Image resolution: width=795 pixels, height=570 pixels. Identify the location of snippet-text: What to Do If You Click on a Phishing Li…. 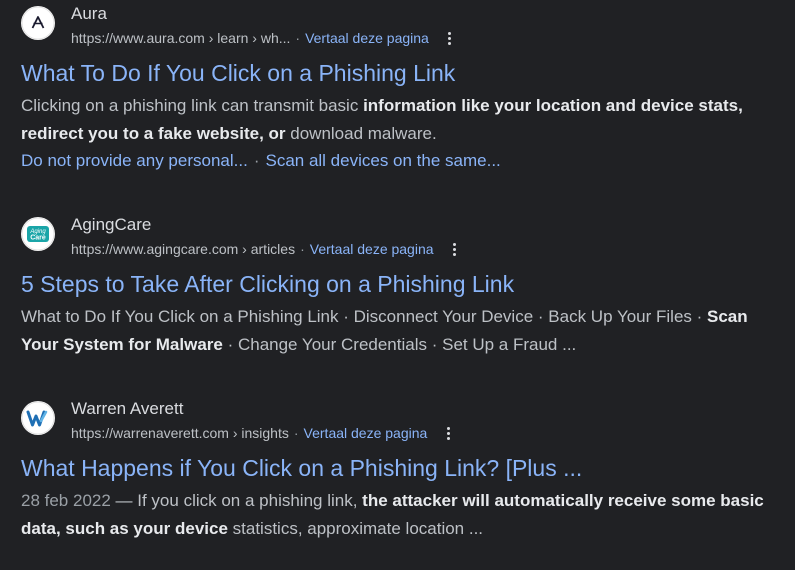
(364, 316).